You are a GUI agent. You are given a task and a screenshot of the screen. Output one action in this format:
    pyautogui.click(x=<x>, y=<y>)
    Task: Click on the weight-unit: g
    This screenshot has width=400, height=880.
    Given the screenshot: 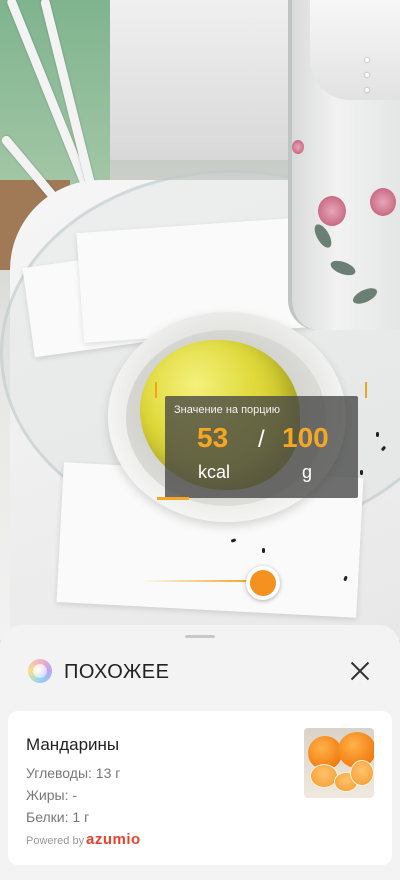 What is the action you would take?
    pyautogui.click(x=307, y=472)
    